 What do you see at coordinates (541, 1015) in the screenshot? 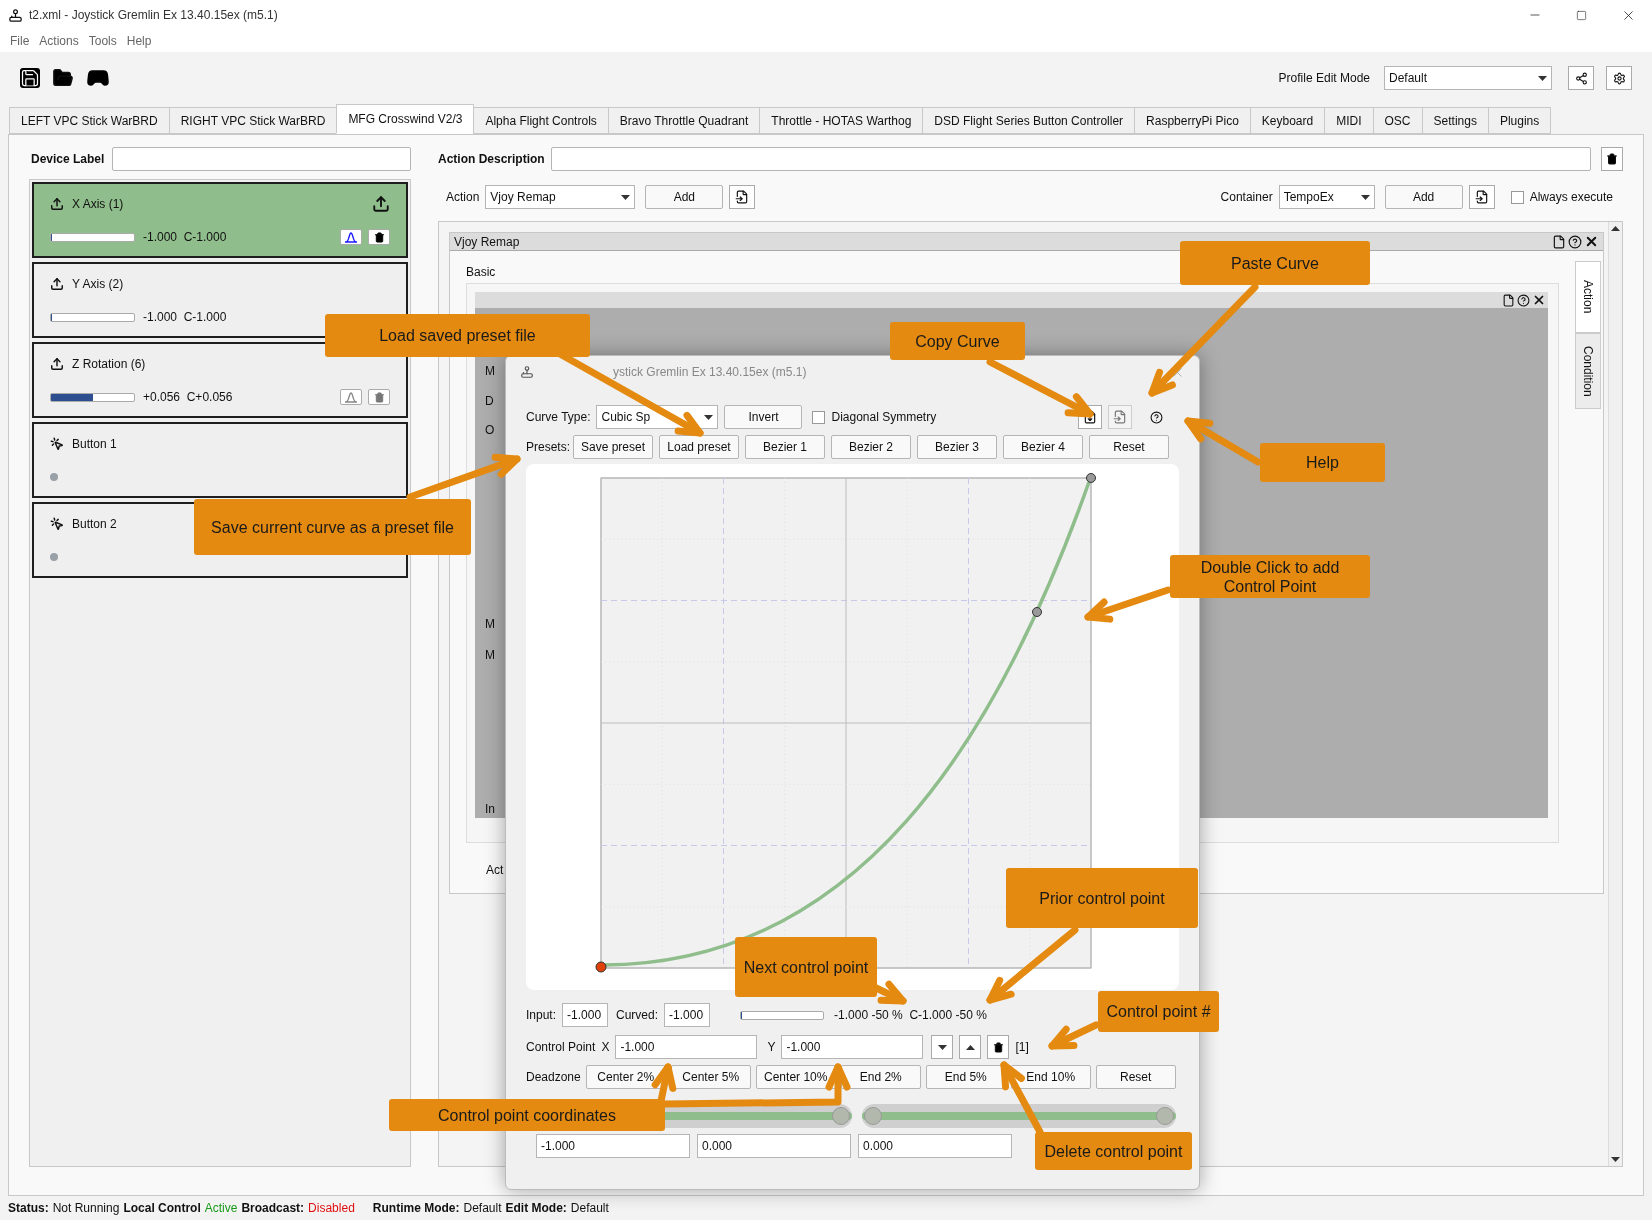
I see `input-label: Input:` at bounding box center [541, 1015].